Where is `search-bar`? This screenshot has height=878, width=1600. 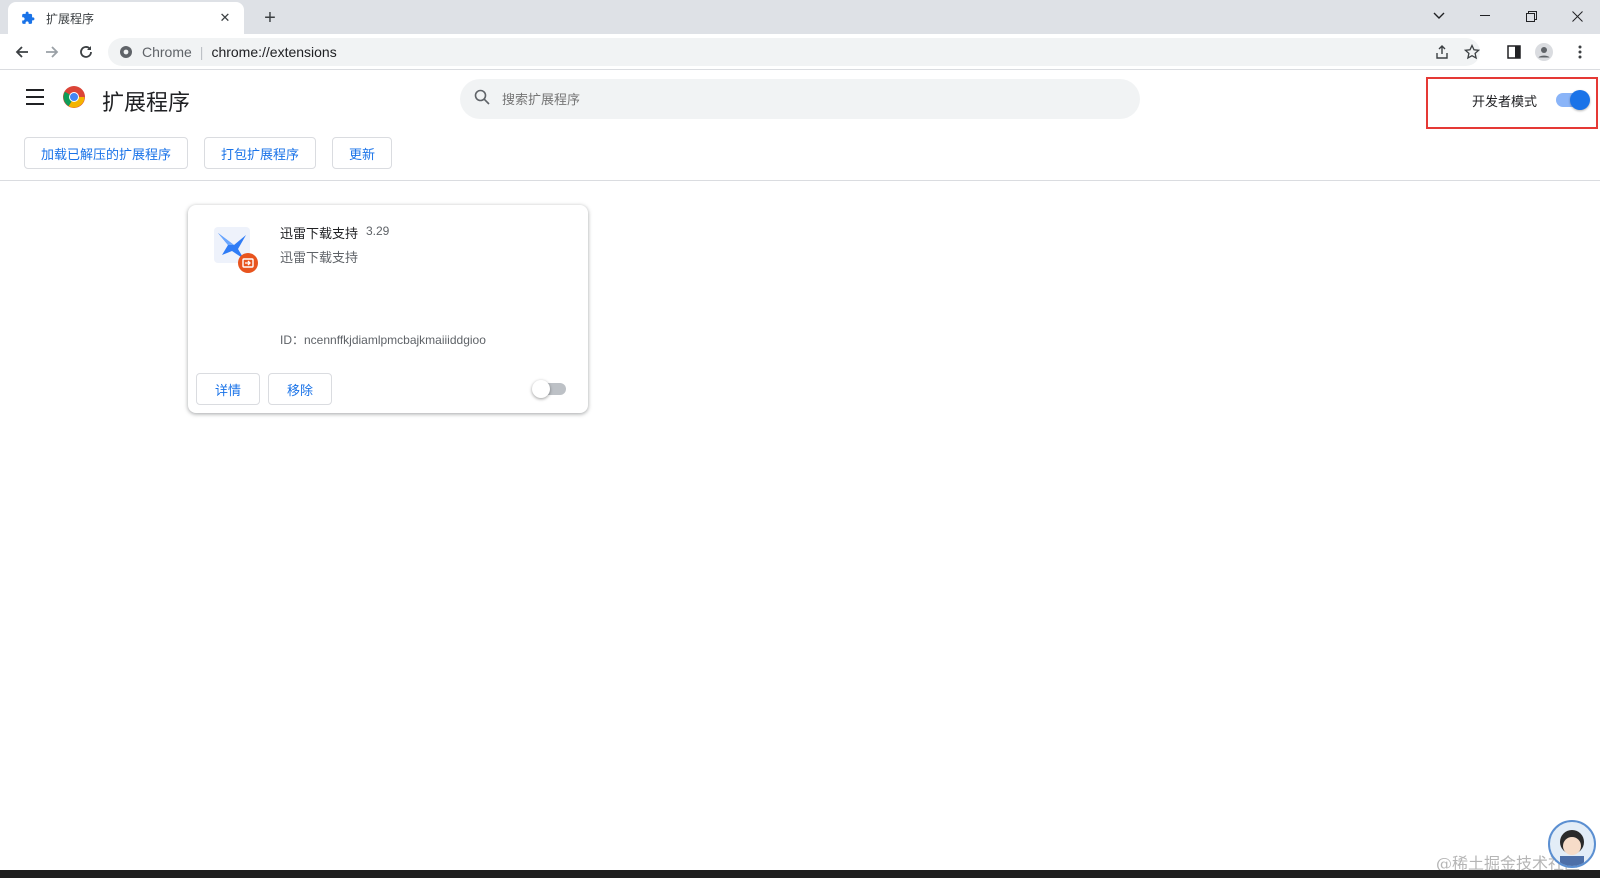
search-bar is located at coordinates (800, 99).